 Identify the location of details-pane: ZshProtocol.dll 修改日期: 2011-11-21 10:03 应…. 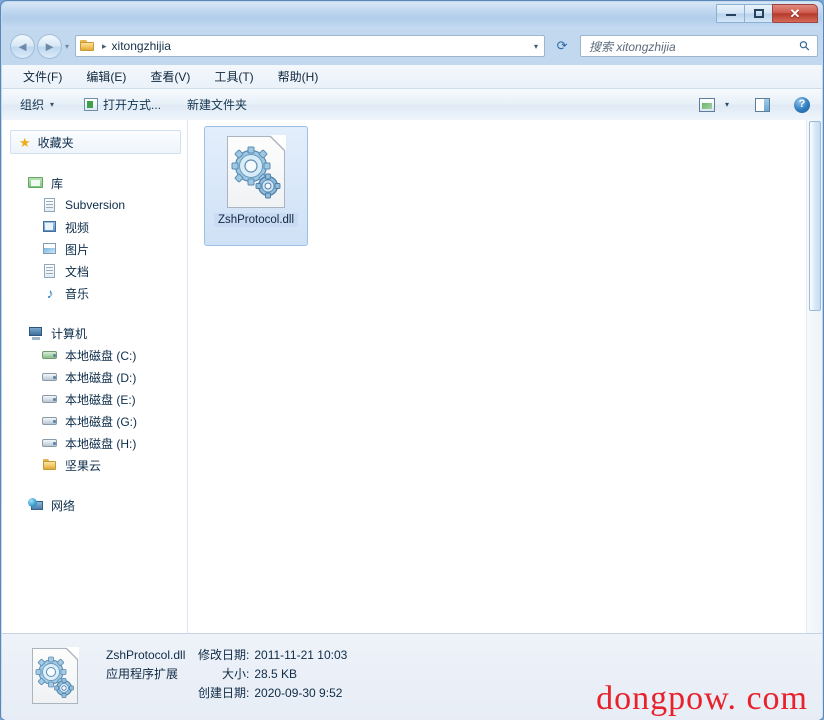
(412, 676).